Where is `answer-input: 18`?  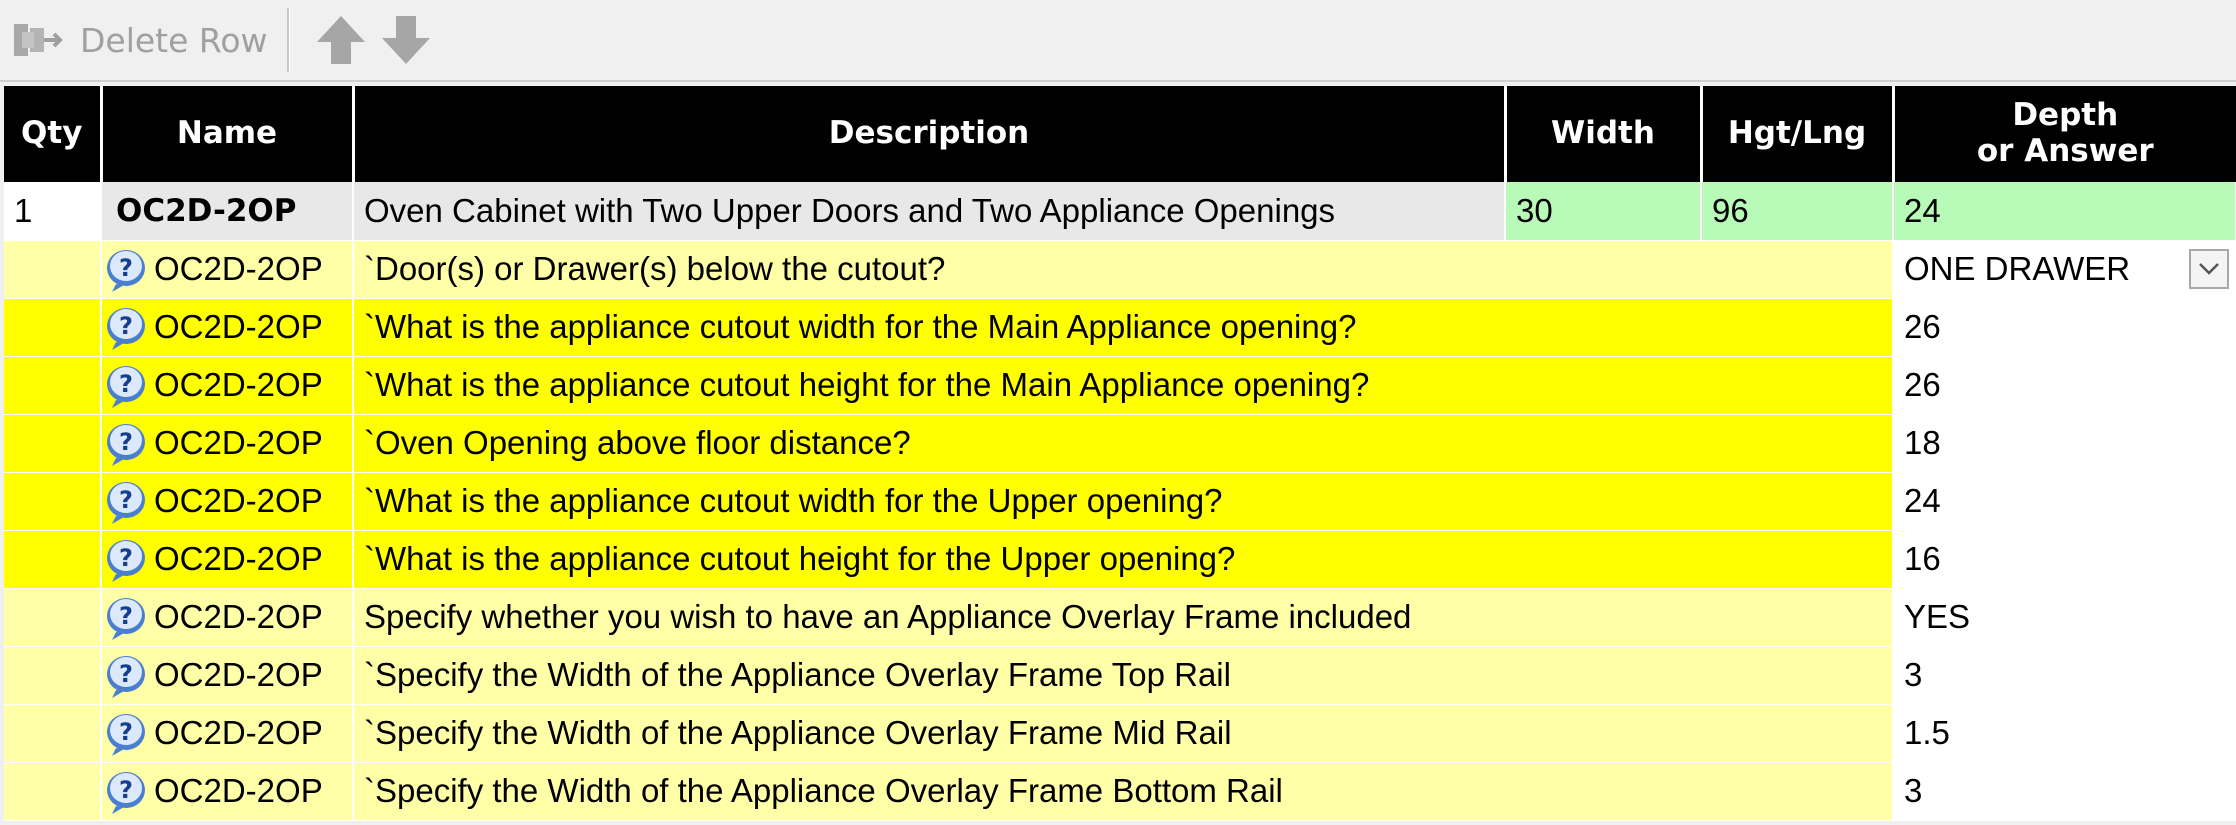
answer-input: 18 is located at coordinates (2064, 443).